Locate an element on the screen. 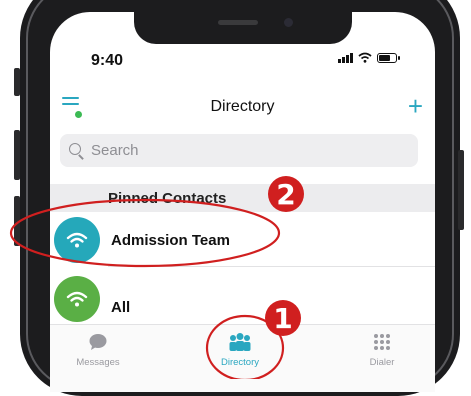  keypad-icon is located at coordinates (382, 342).